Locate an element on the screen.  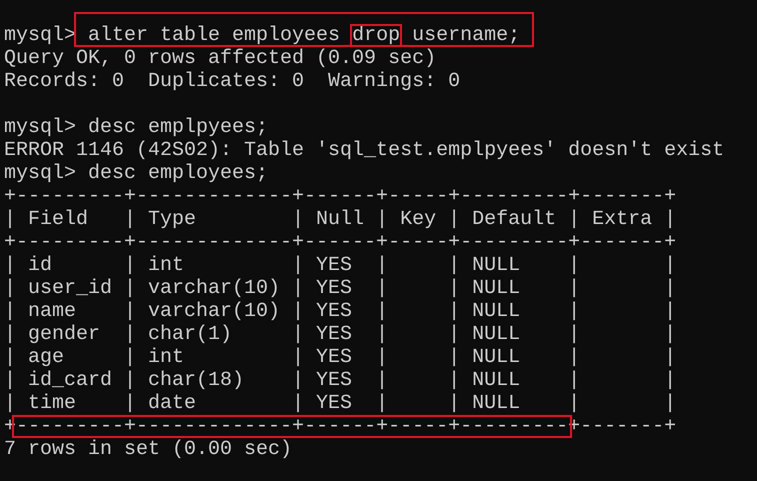
terminal-line: | user_id | varchar(10) | YES | | NULL | | is located at coordinates (340, 288).